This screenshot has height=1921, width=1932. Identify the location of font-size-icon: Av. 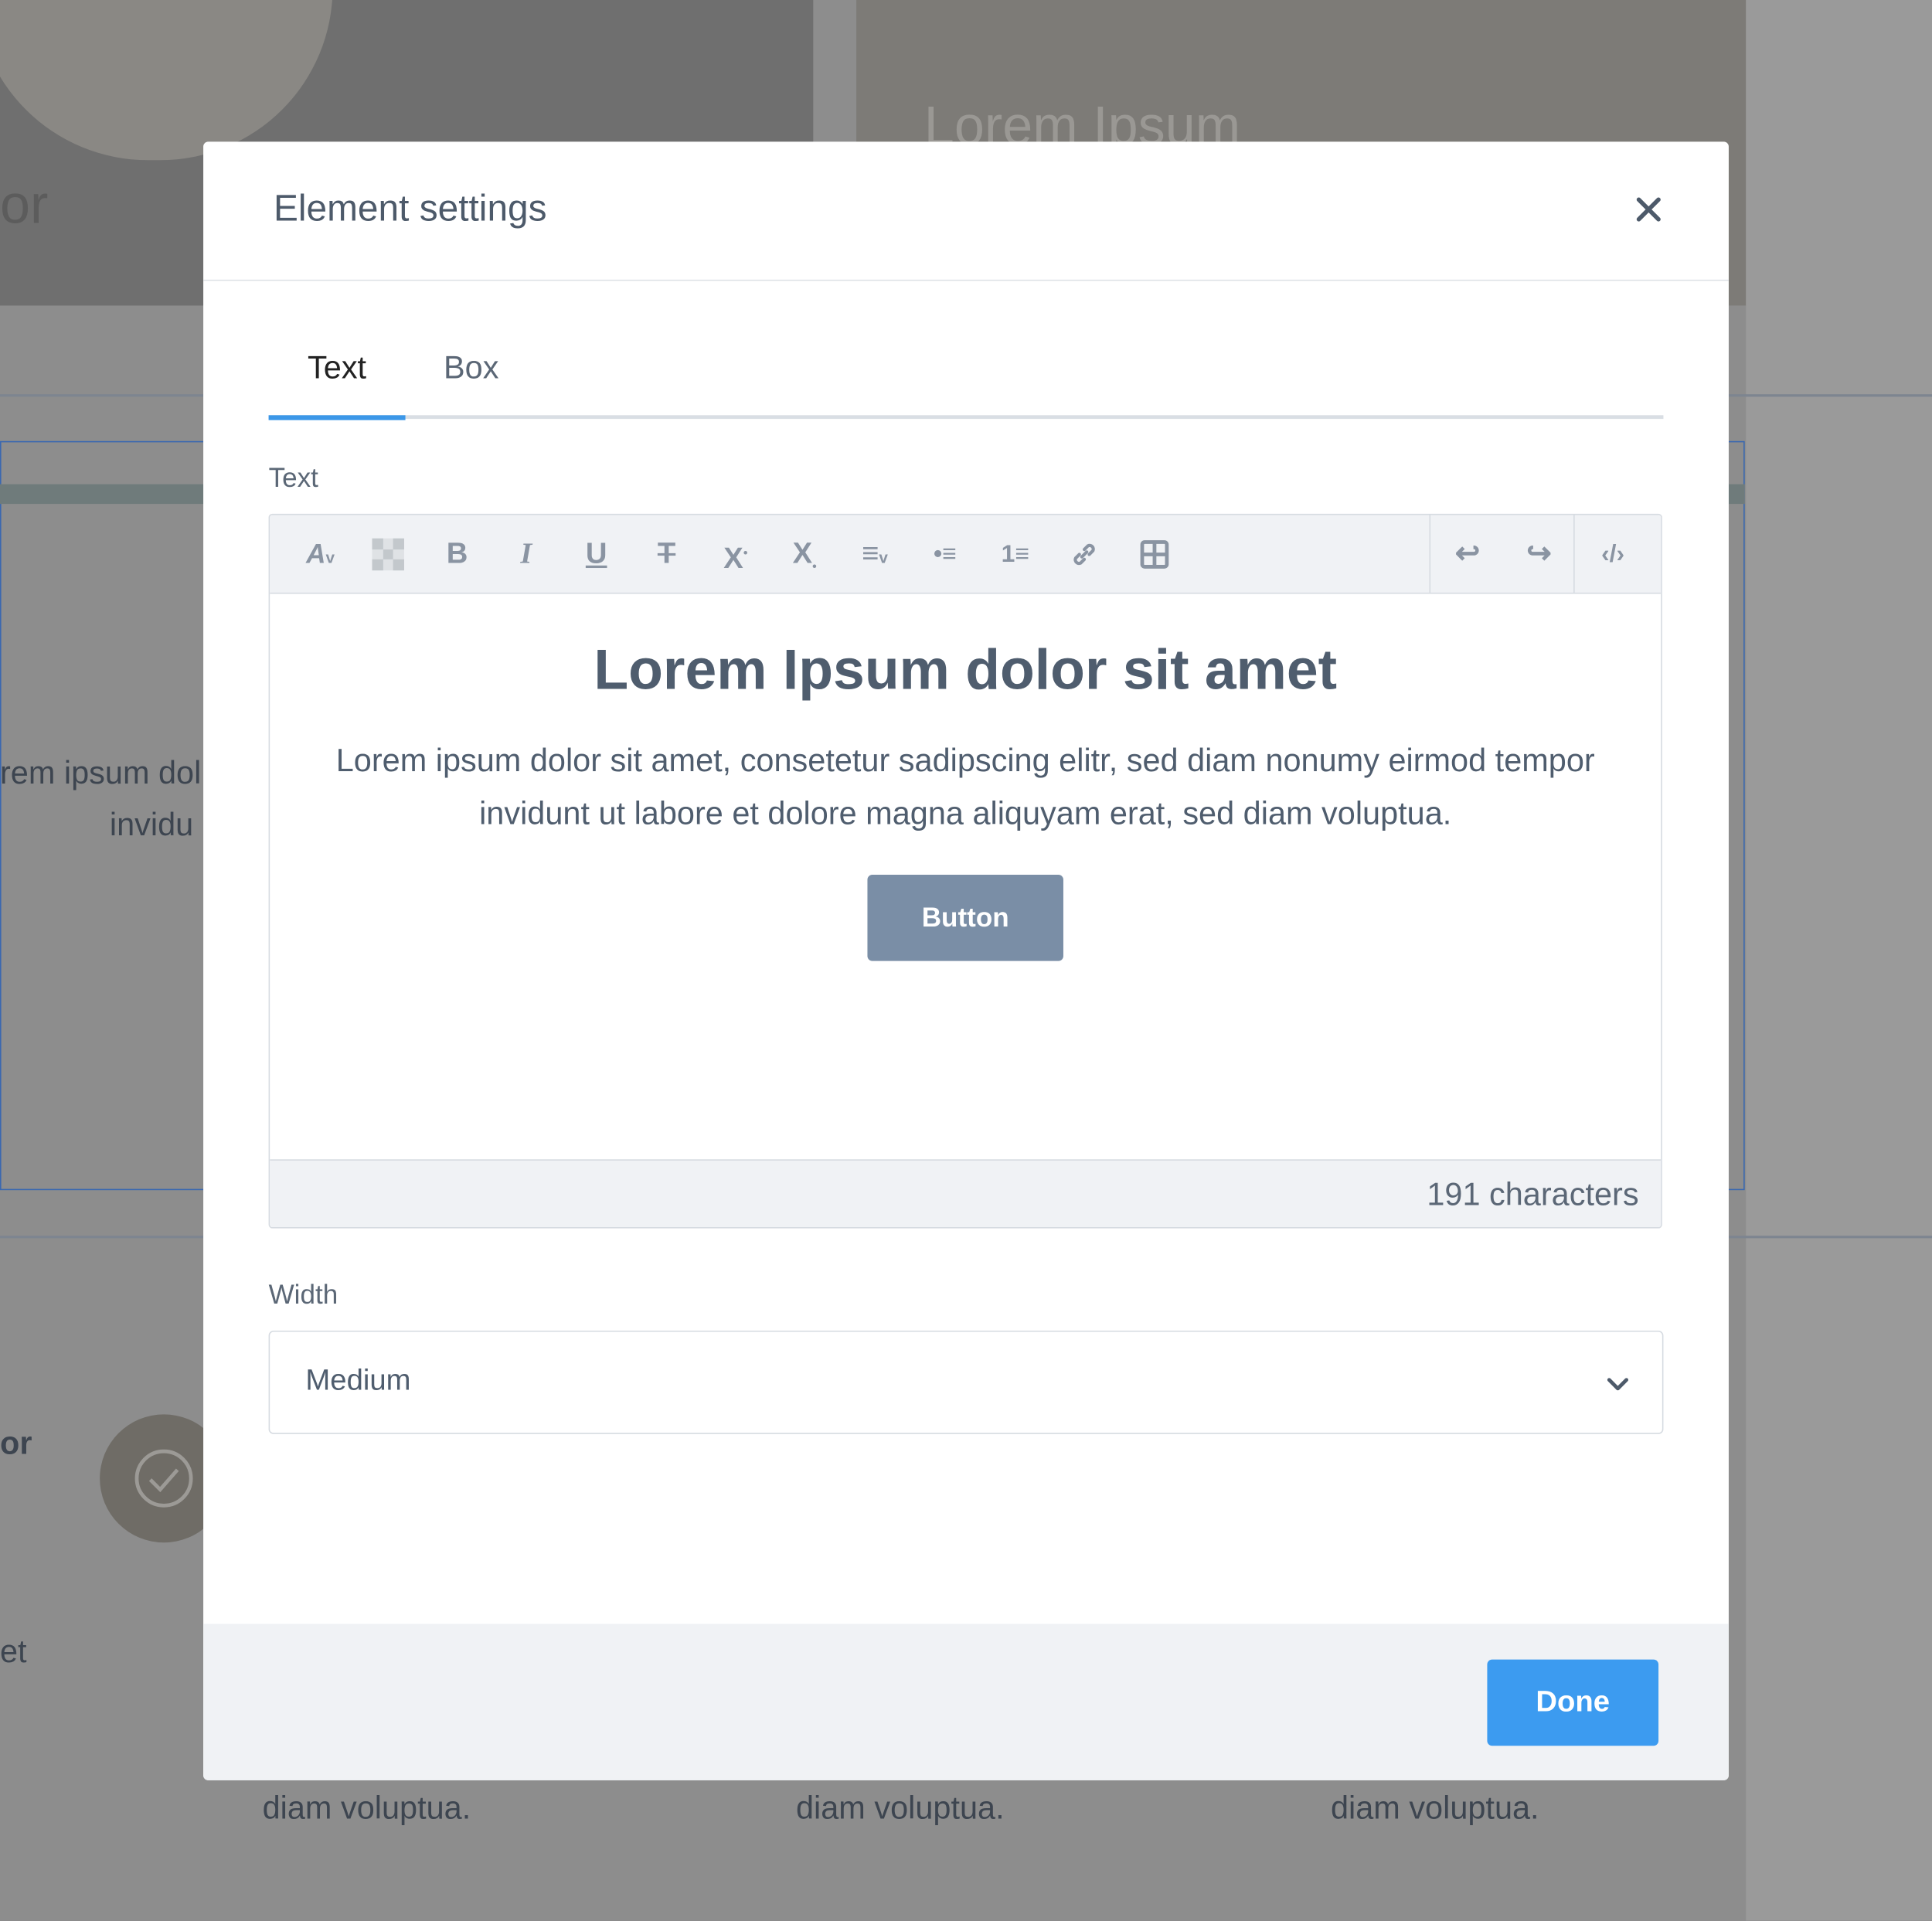
(320, 554).